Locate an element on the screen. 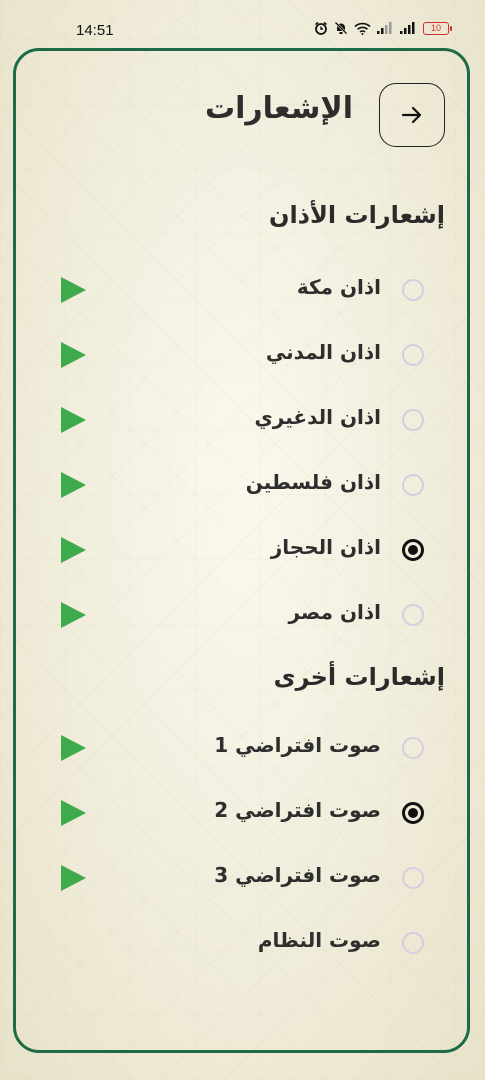 Image resolution: width=485 pixels, height=1080 pixels. section-title-other: إشعارات أخرى is located at coordinates (359, 677).